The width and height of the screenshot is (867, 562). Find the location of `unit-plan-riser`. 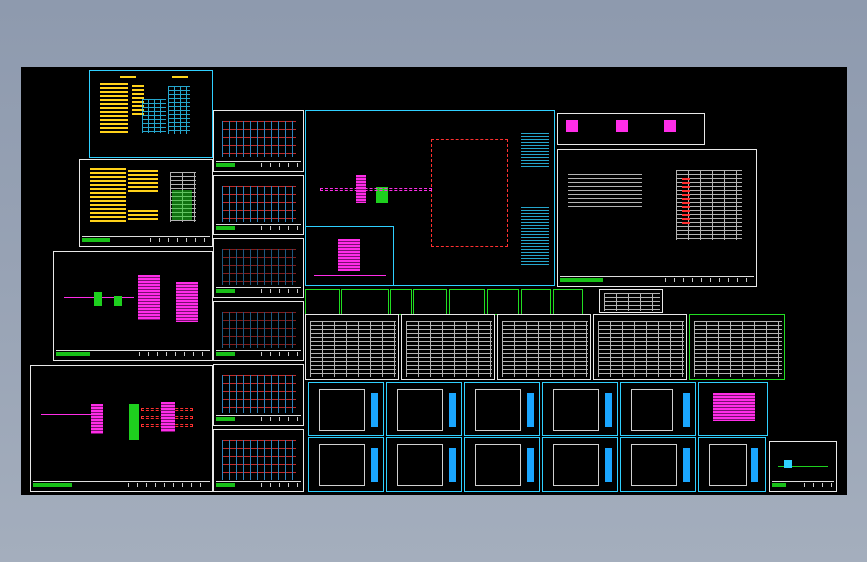

unit-plan-riser is located at coordinates (733, 409).